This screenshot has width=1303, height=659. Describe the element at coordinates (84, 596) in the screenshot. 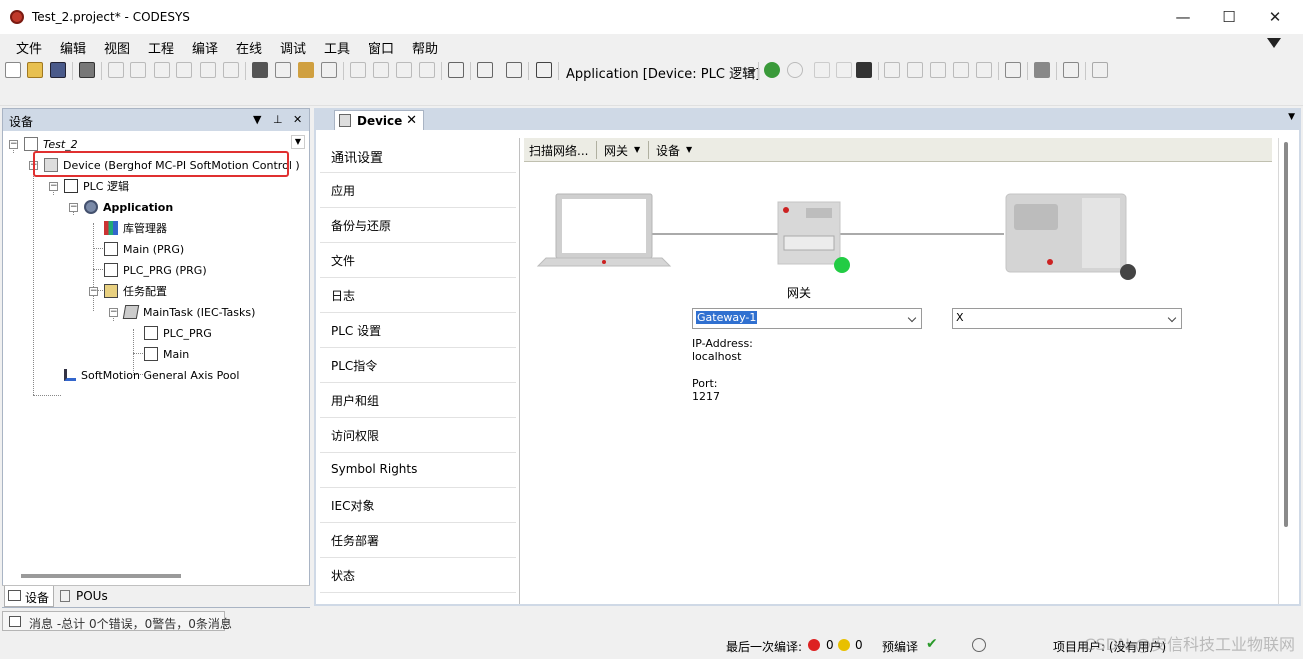

I see `tab-pous: POUs` at that location.